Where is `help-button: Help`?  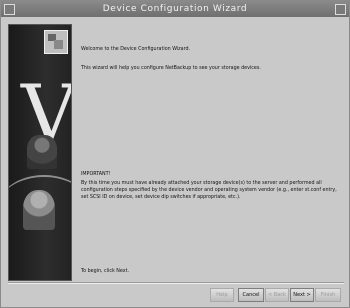 help-button: Help is located at coordinates (222, 295).